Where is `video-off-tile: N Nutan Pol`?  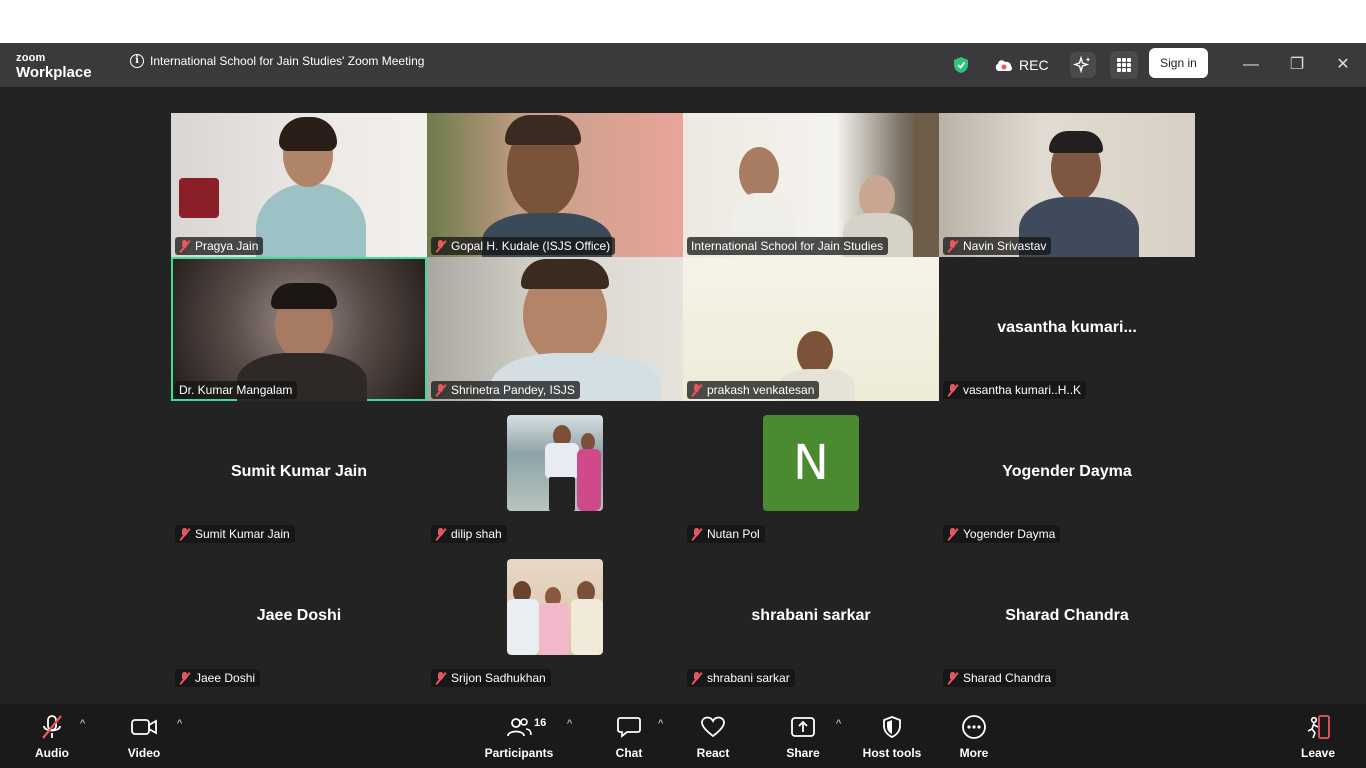
video-off-tile: N Nutan Pol is located at coordinates (811, 473).